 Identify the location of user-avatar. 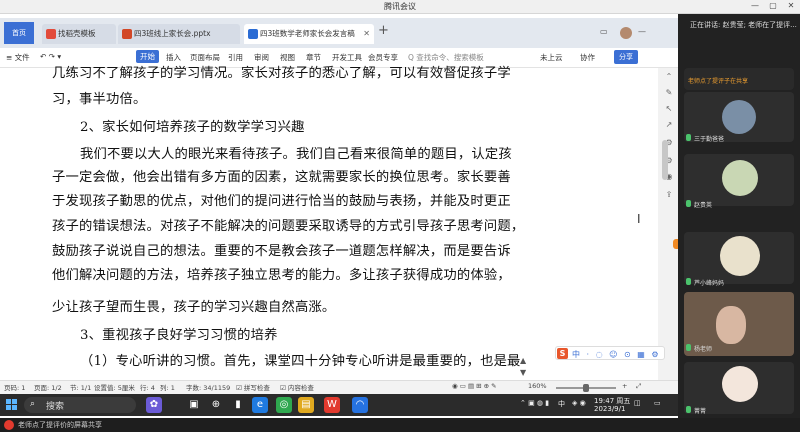
(626, 33).